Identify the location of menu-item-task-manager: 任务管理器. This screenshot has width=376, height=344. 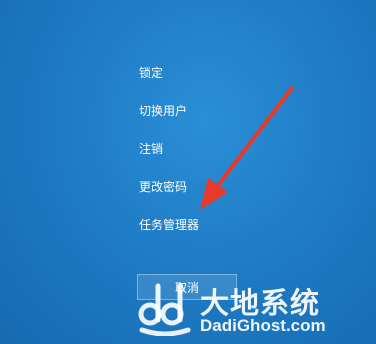
(209, 233).